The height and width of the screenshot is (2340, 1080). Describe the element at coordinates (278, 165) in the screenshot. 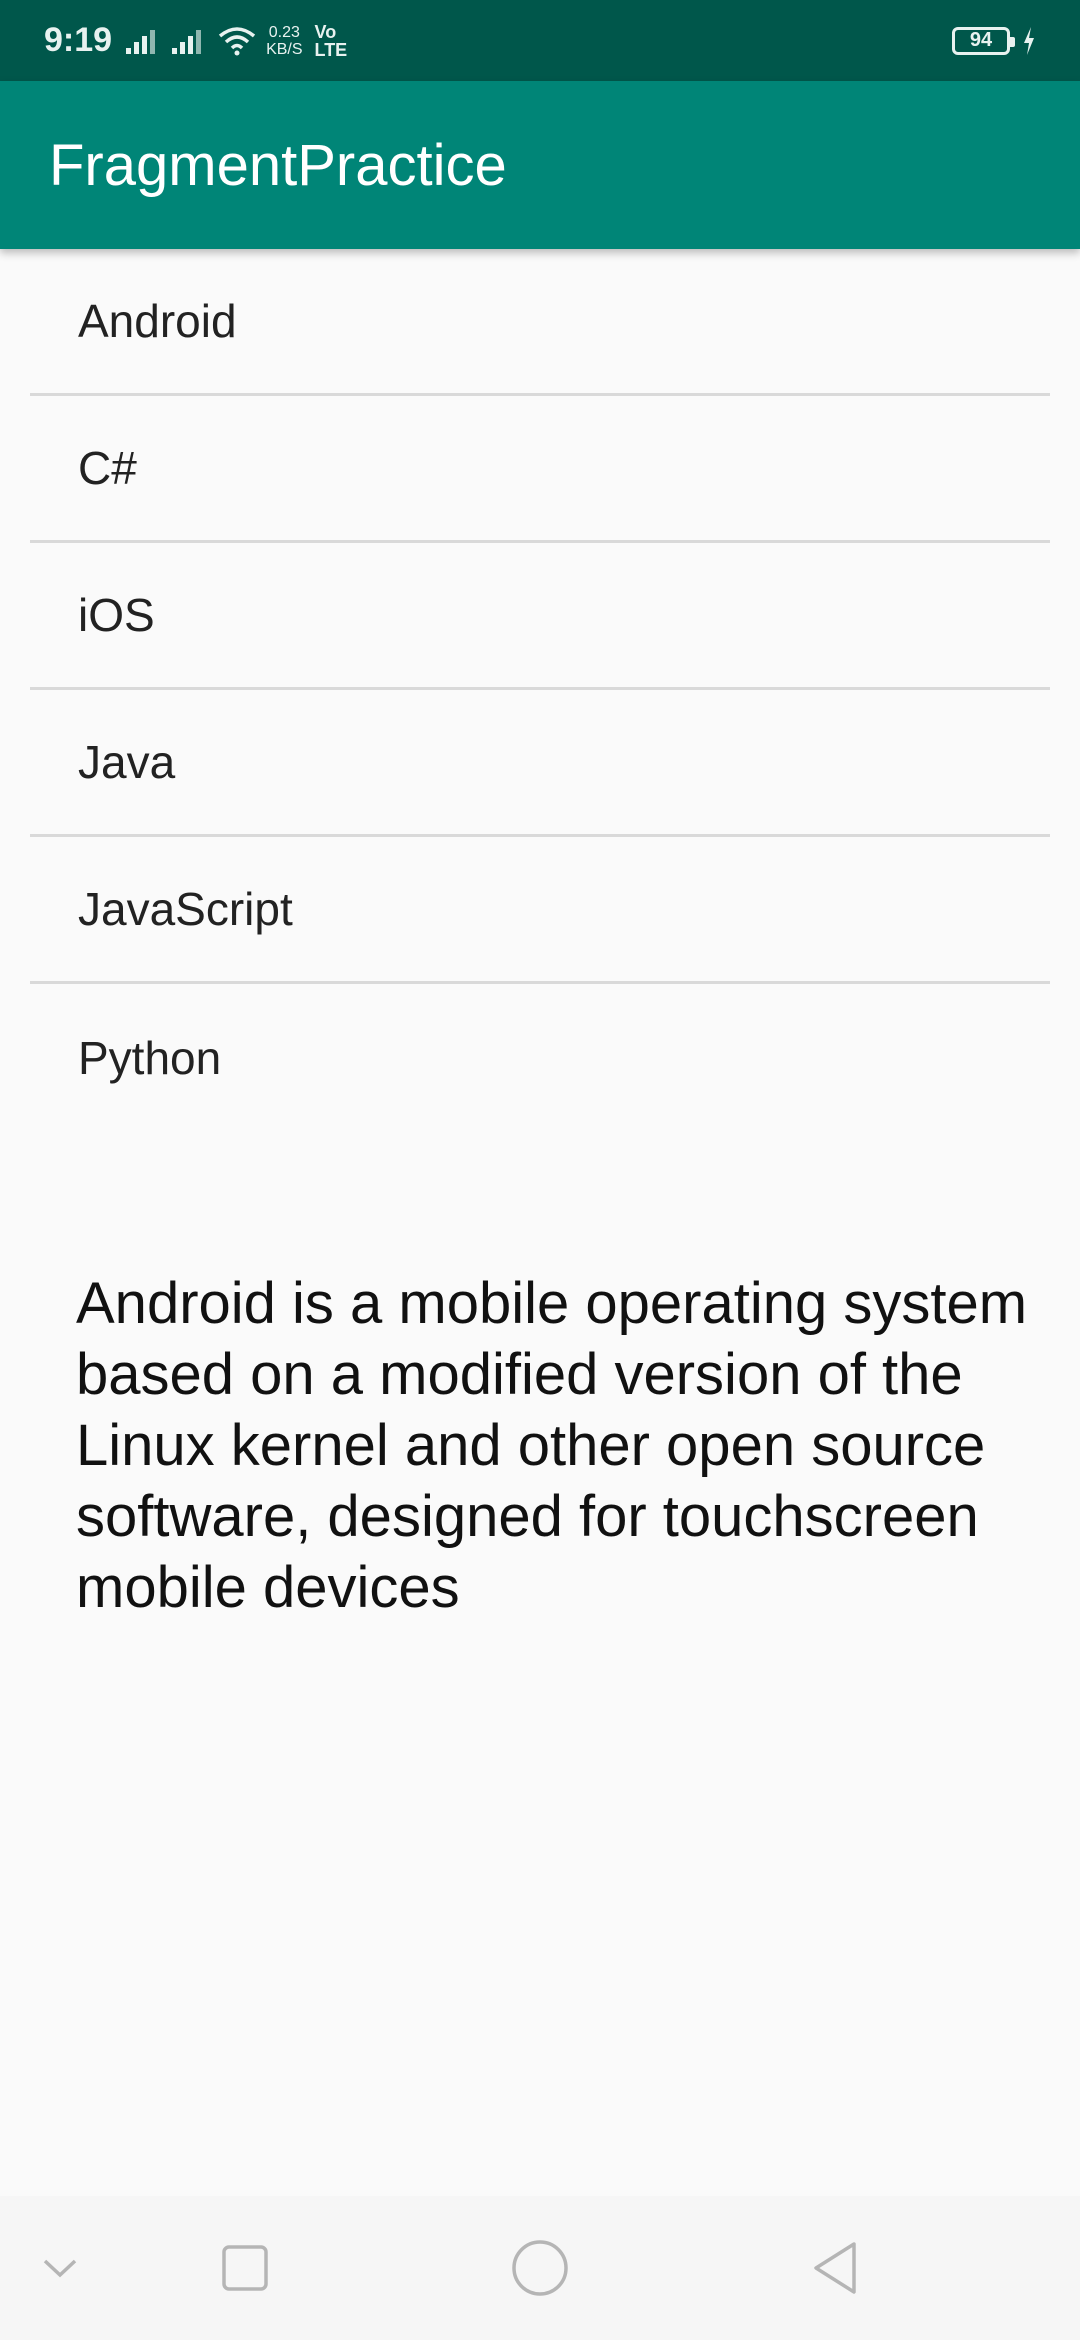

I see `app-title: FragmentPractice` at that location.